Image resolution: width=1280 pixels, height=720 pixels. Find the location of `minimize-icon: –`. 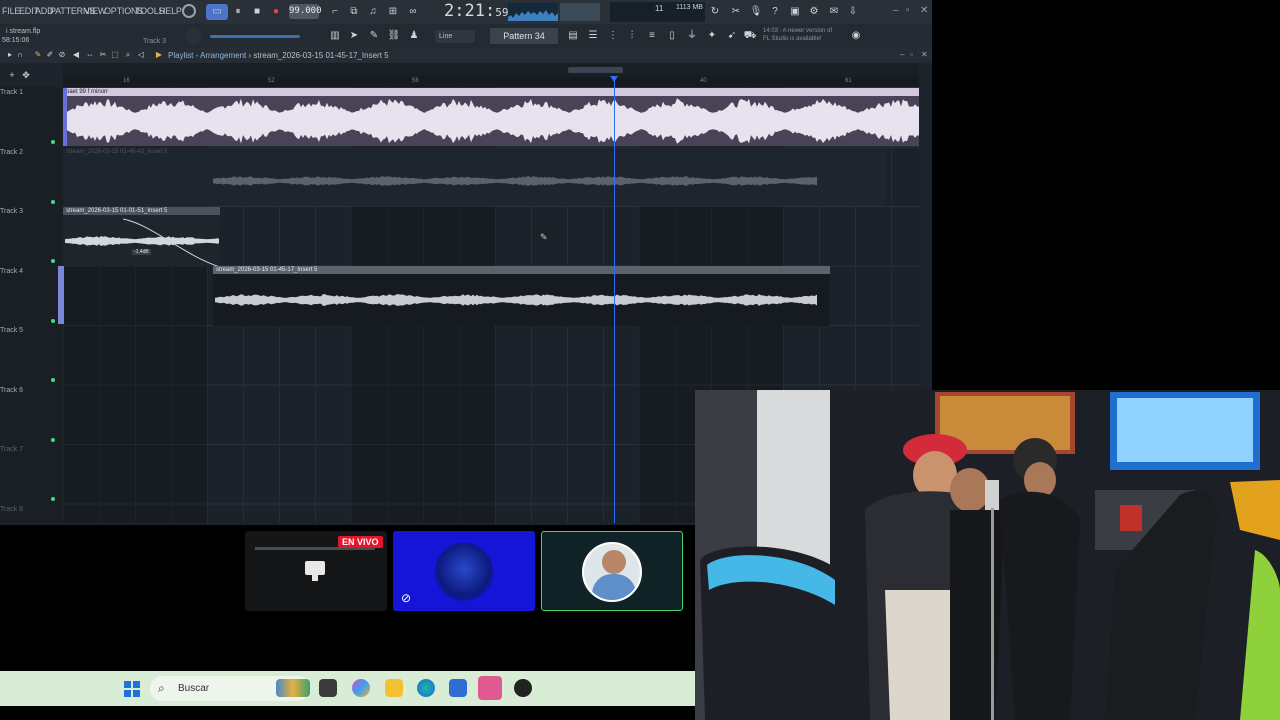

minimize-icon: – is located at coordinates (896, 10).